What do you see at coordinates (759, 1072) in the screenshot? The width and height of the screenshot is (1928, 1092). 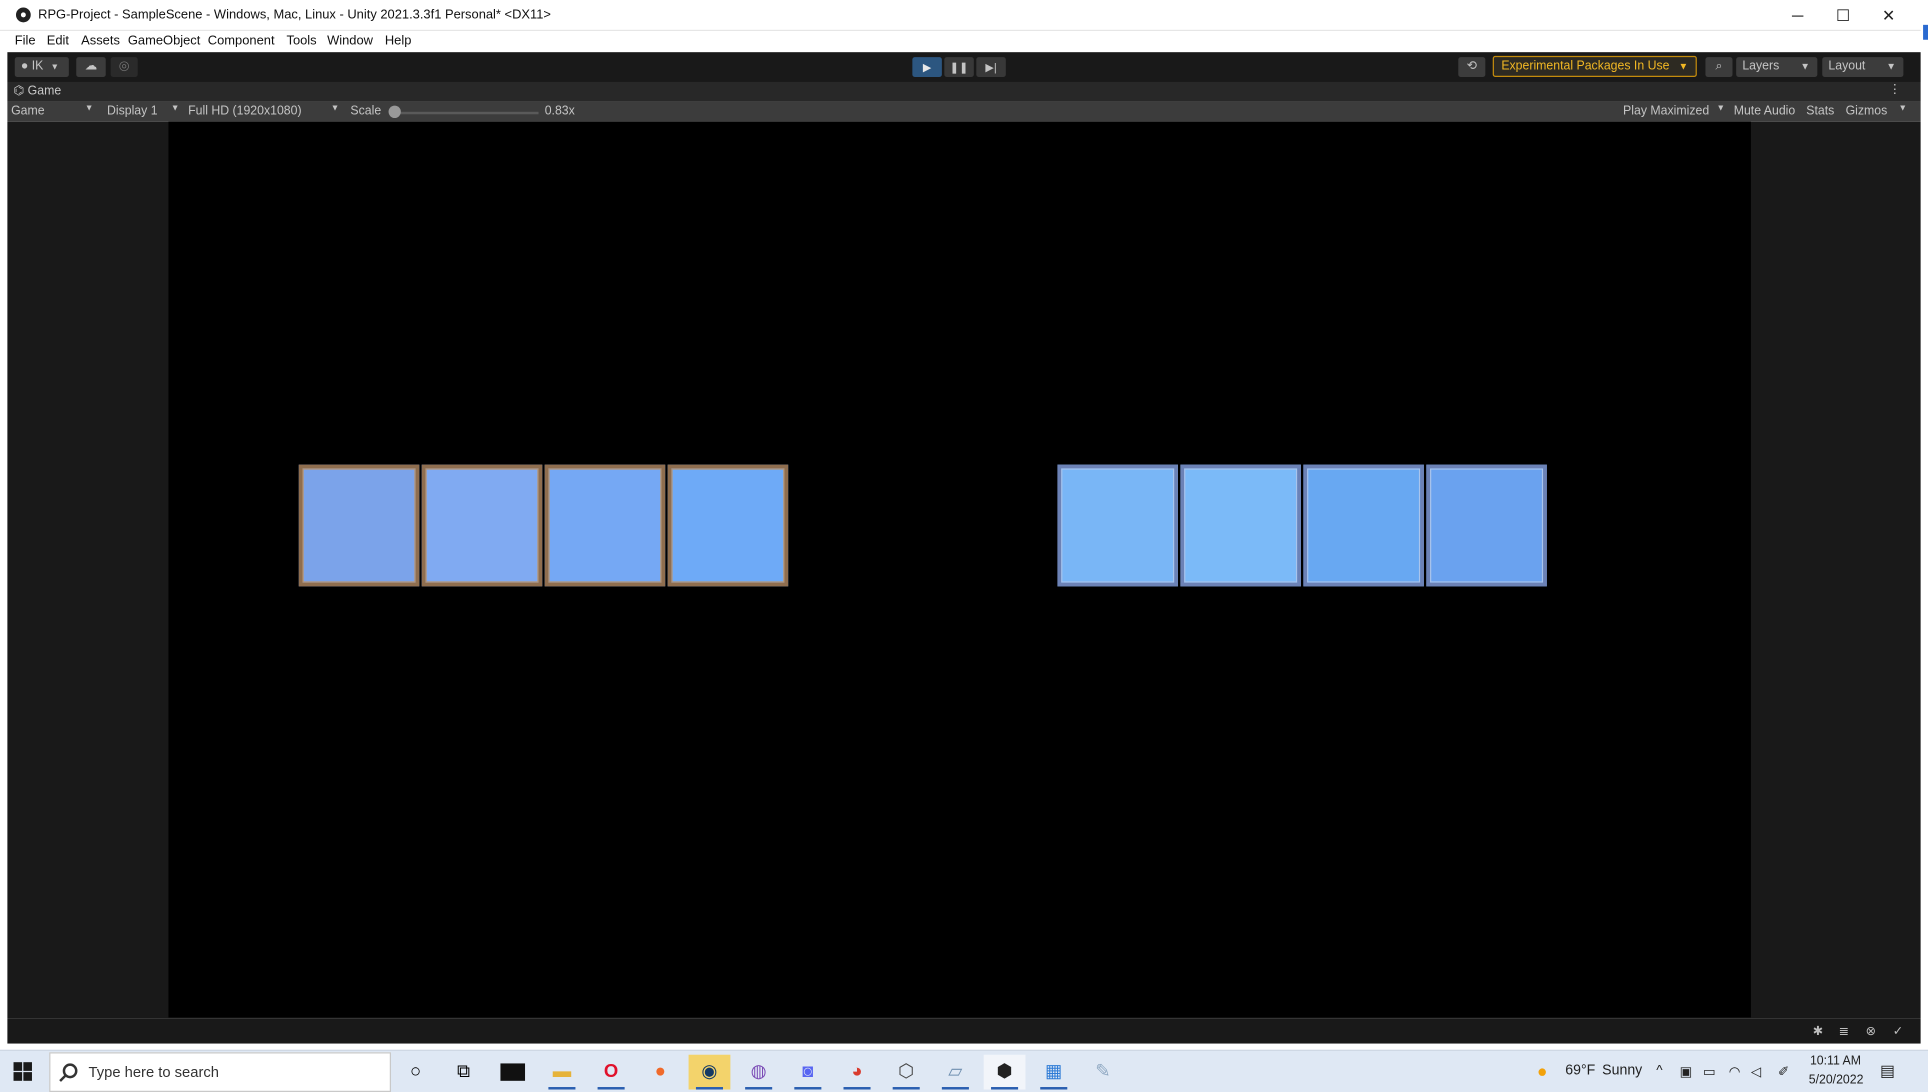 I see `github-desktop-icon: ◍` at bounding box center [759, 1072].